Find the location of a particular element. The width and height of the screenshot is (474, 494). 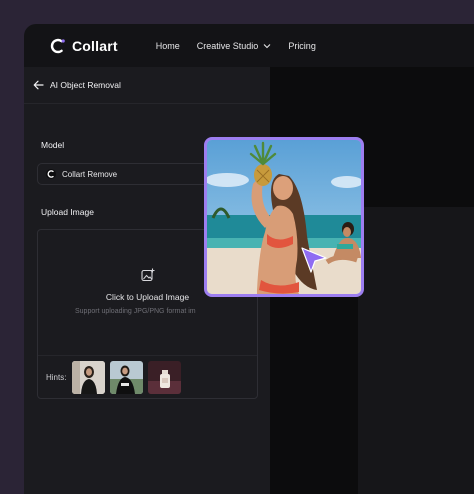

page-title: AI Object Removal is located at coordinates (85, 85).